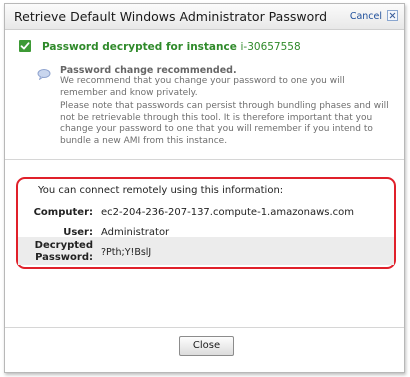 The height and width of the screenshot is (377, 410). I want to click on close-button: Close, so click(206, 346).